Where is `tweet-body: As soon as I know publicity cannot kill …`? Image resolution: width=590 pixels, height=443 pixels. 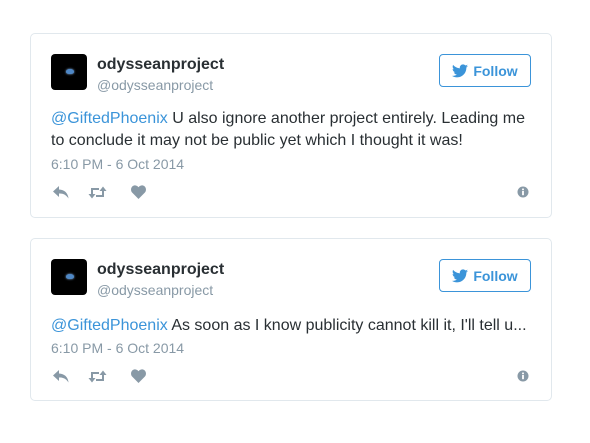
tweet-body: As soon as I know publicity cannot kill … is located at coordinates (347, 325).